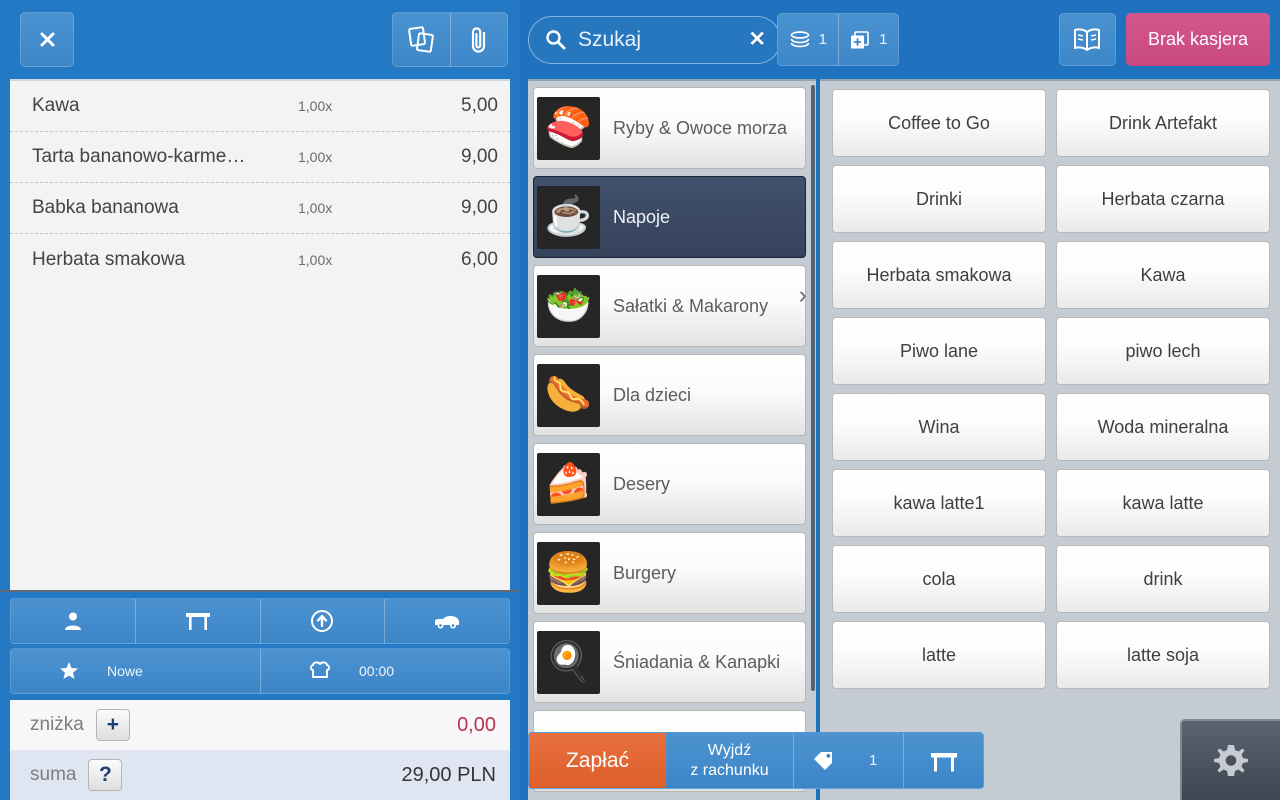 Image resolution: width=1280 pixels, height=800 pixels. Describe the element at coordinates (479, 105) in the screenshot. I see `item-price: 5,00` at that location.